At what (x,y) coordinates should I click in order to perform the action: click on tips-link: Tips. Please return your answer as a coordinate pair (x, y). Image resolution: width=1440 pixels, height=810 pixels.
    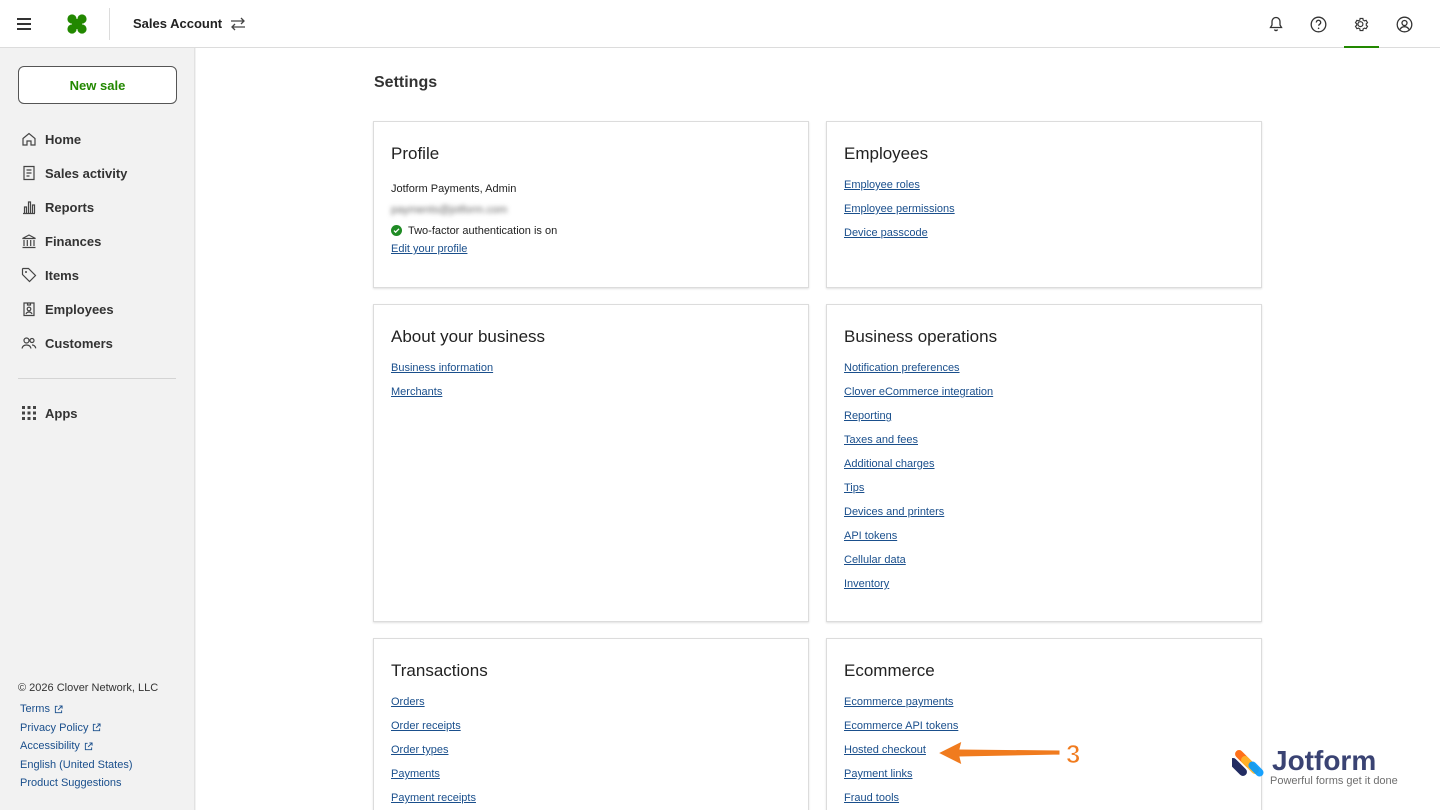
    Looking at the image, I should click on (1044, 493).